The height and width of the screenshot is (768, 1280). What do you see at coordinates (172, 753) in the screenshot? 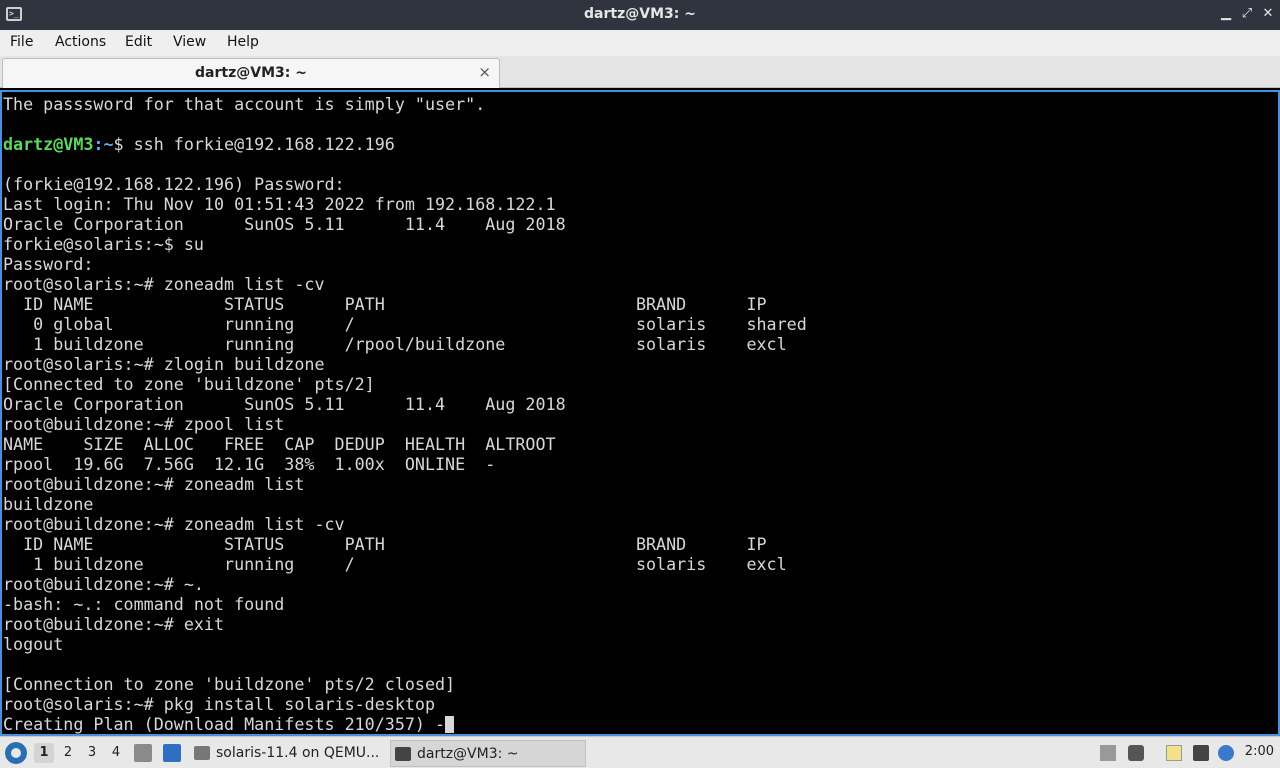
I see `show-desktop-icon` at bounding box center [172, 753].